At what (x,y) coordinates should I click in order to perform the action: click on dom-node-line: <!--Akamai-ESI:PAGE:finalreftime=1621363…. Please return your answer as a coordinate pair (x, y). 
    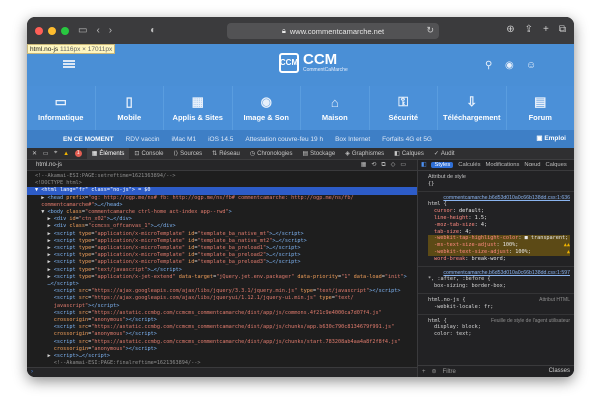
    Looking at the image, I should click on (222, 363).